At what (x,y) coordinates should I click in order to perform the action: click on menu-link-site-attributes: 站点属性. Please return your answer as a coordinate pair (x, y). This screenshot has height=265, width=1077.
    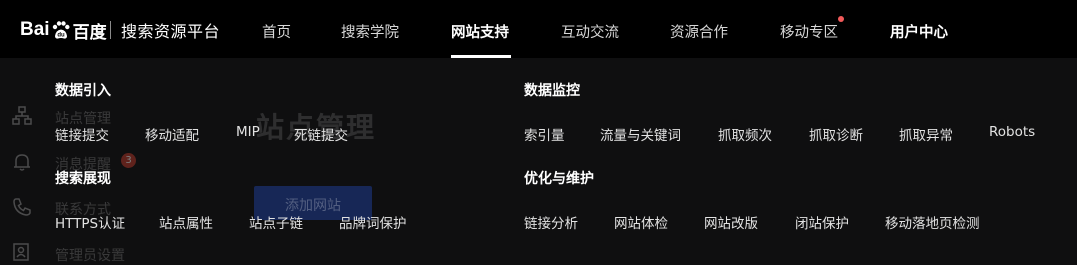
    Looking at the image, I should click on (186, 222).